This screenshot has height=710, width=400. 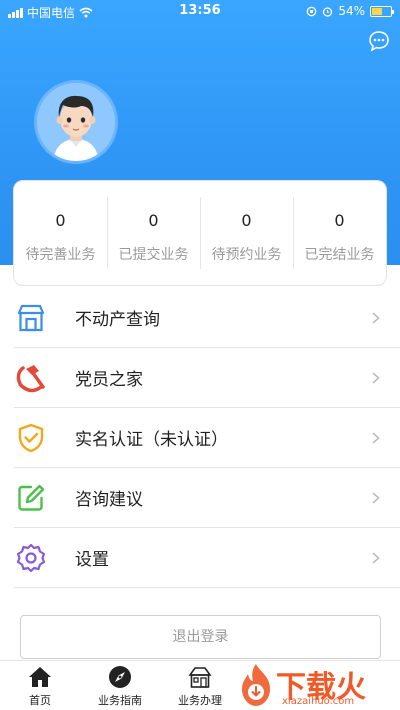 What do you see at coordinates (31, 558) in the screenshot?
I see `gear-icon` at bounding box center [31, 558].